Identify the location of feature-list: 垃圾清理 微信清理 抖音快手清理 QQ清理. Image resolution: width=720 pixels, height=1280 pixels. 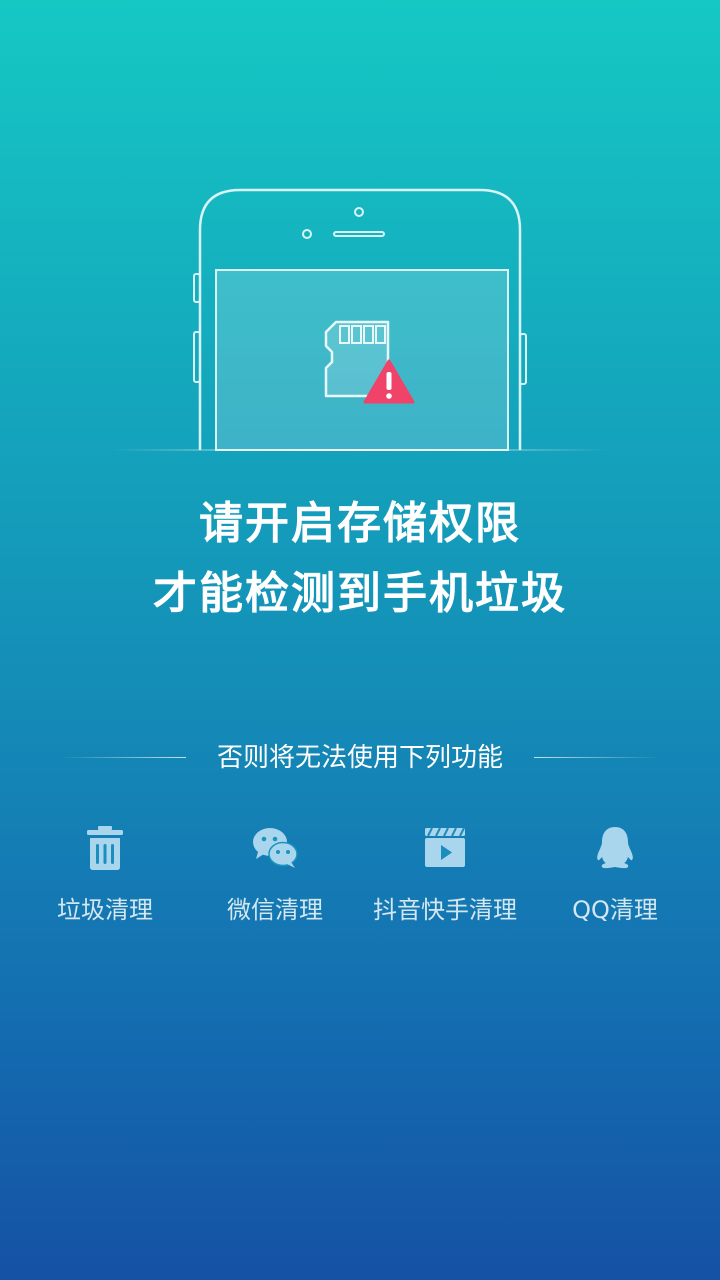
(360, 878).